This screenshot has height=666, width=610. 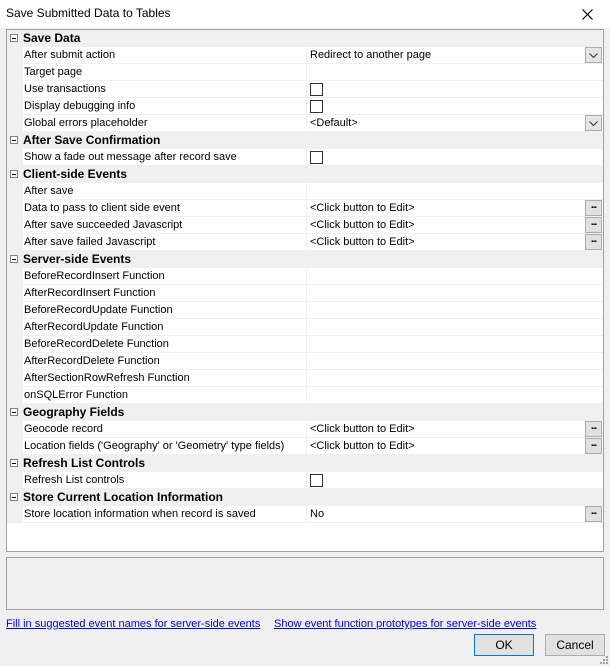 I want to click on property-row: Use transactions, so click(x=305, y=89).